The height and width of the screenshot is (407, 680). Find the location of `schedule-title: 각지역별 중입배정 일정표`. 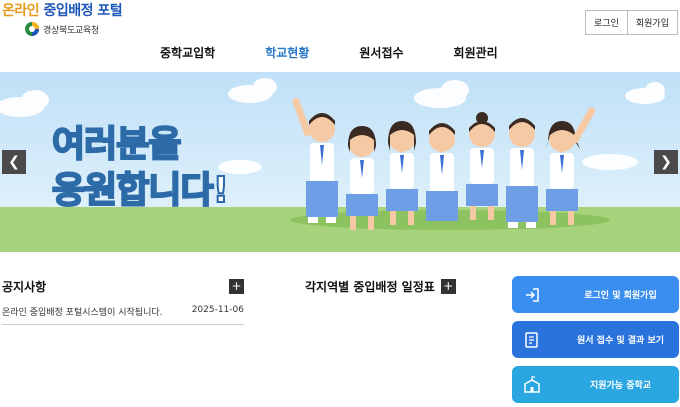

schedule-title: 각지역별 중입배정 일정표 is located at coordinates (370, 286).